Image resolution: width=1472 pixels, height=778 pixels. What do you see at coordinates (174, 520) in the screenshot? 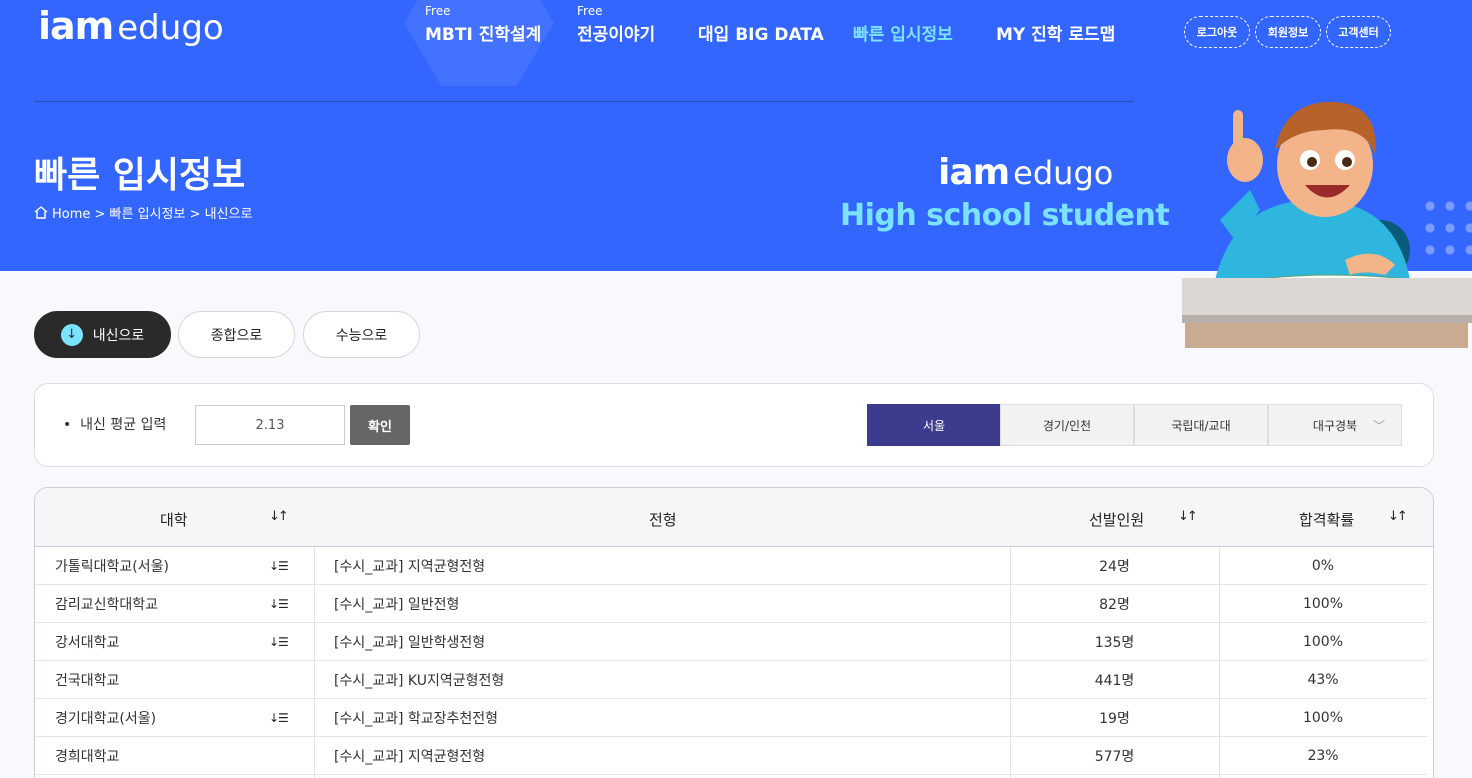
I see `header-university: 대학` at bounding box center [174, 520].